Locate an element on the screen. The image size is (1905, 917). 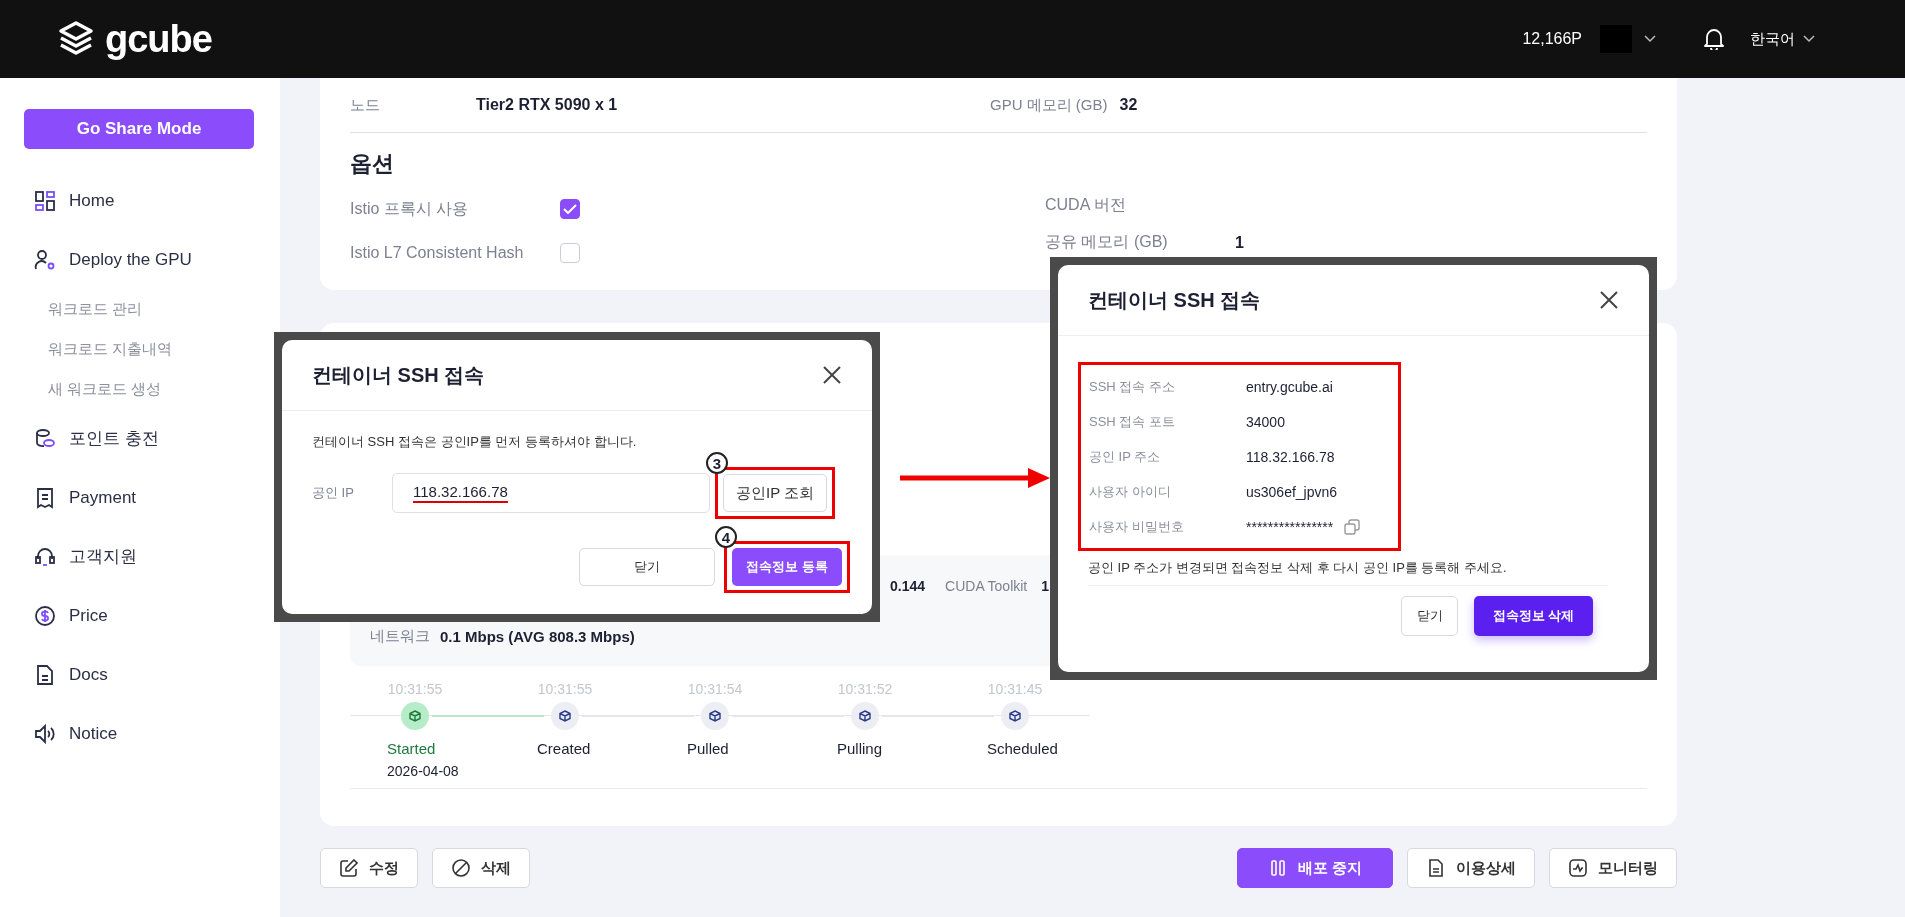
lookup-ip-button: 공인IP 조회 is located at coordinates (775, 493).